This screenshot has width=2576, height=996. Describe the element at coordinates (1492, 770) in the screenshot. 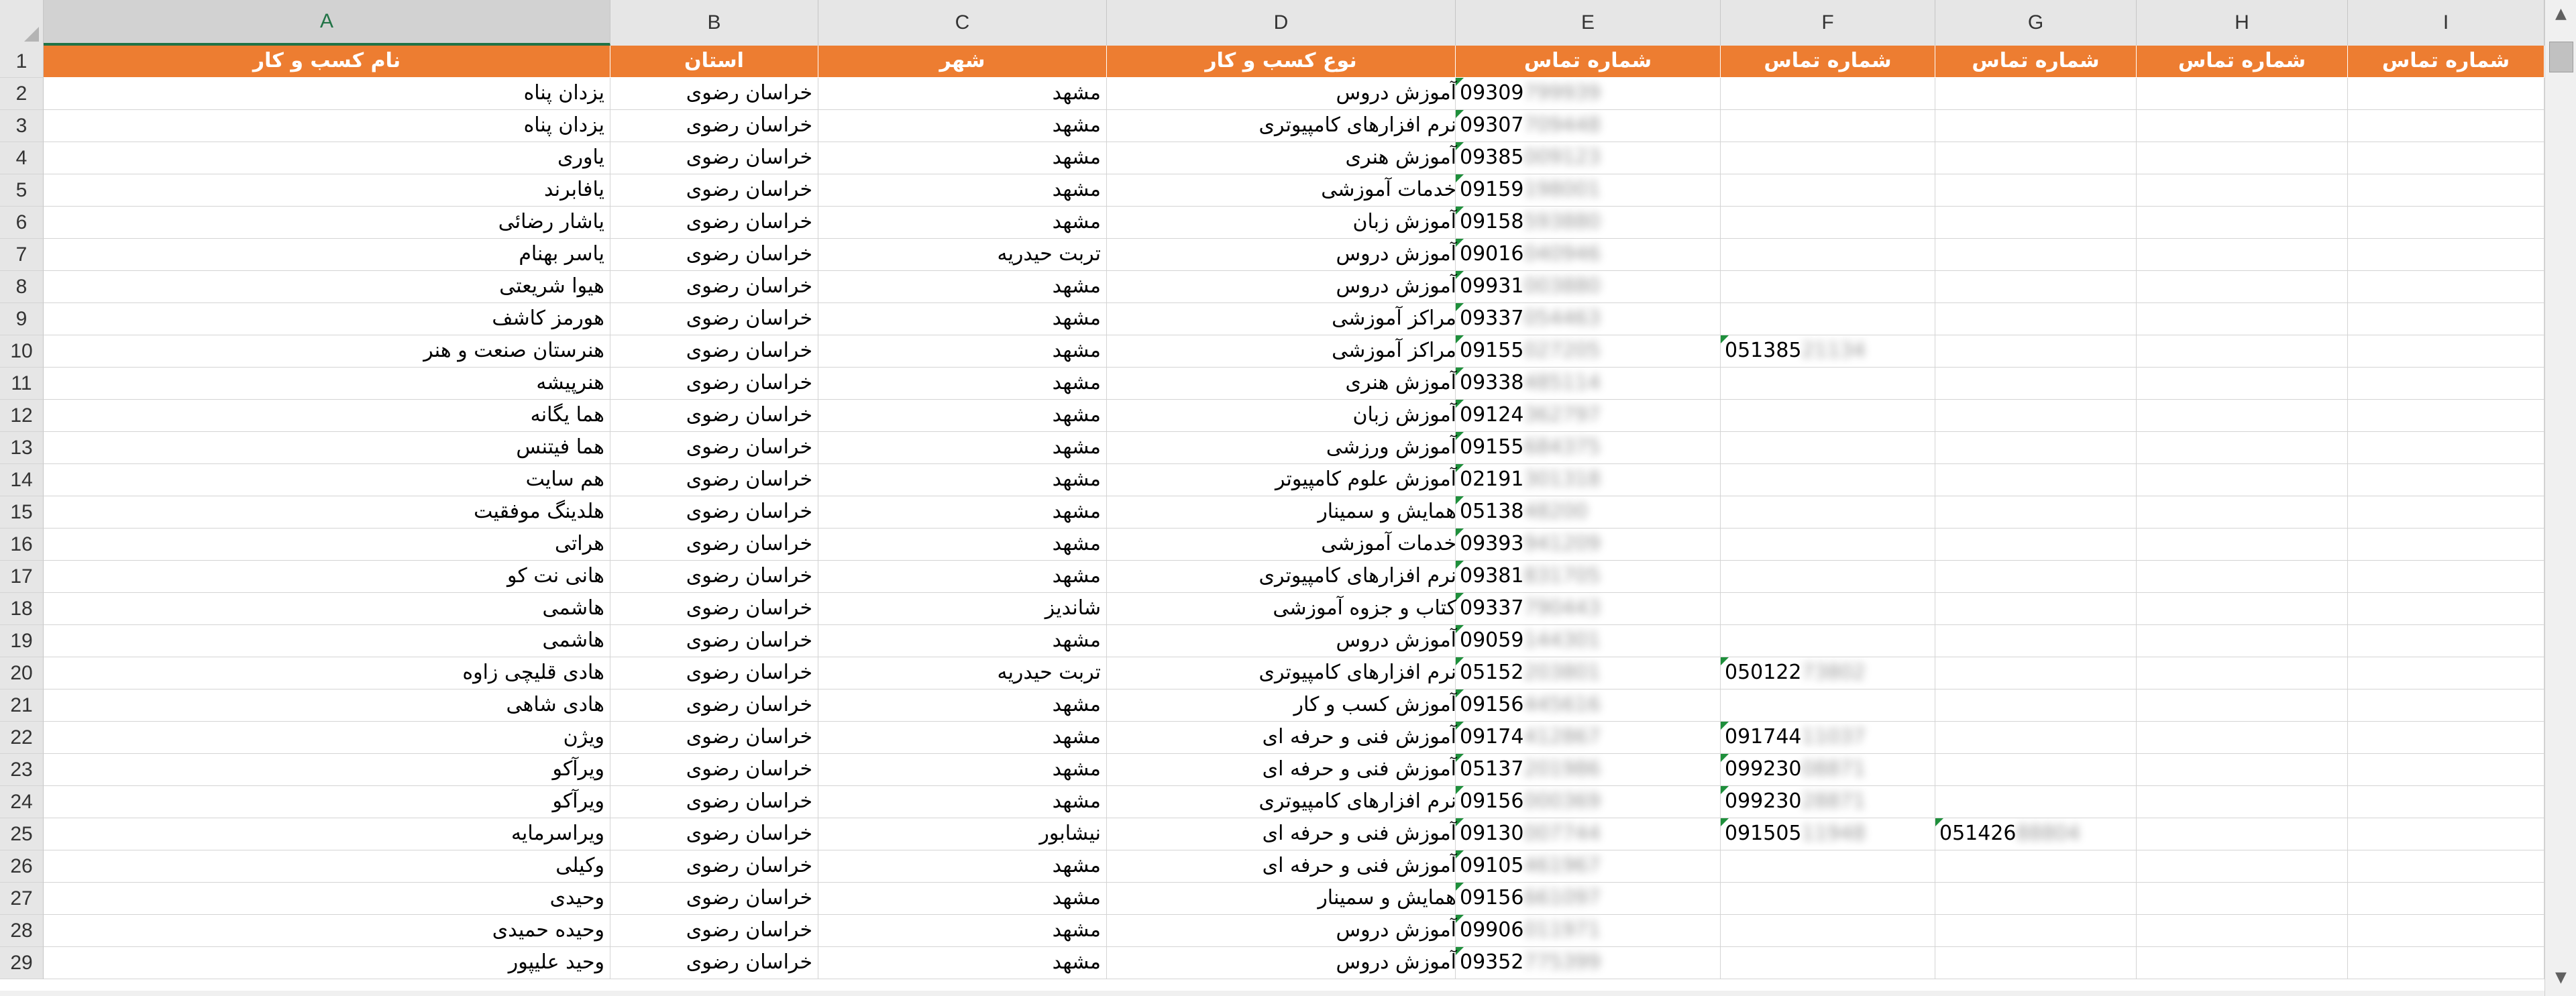

I see `cell-phone-e: 05137 201986 آموزش فنی و حرفه ای` at that location.